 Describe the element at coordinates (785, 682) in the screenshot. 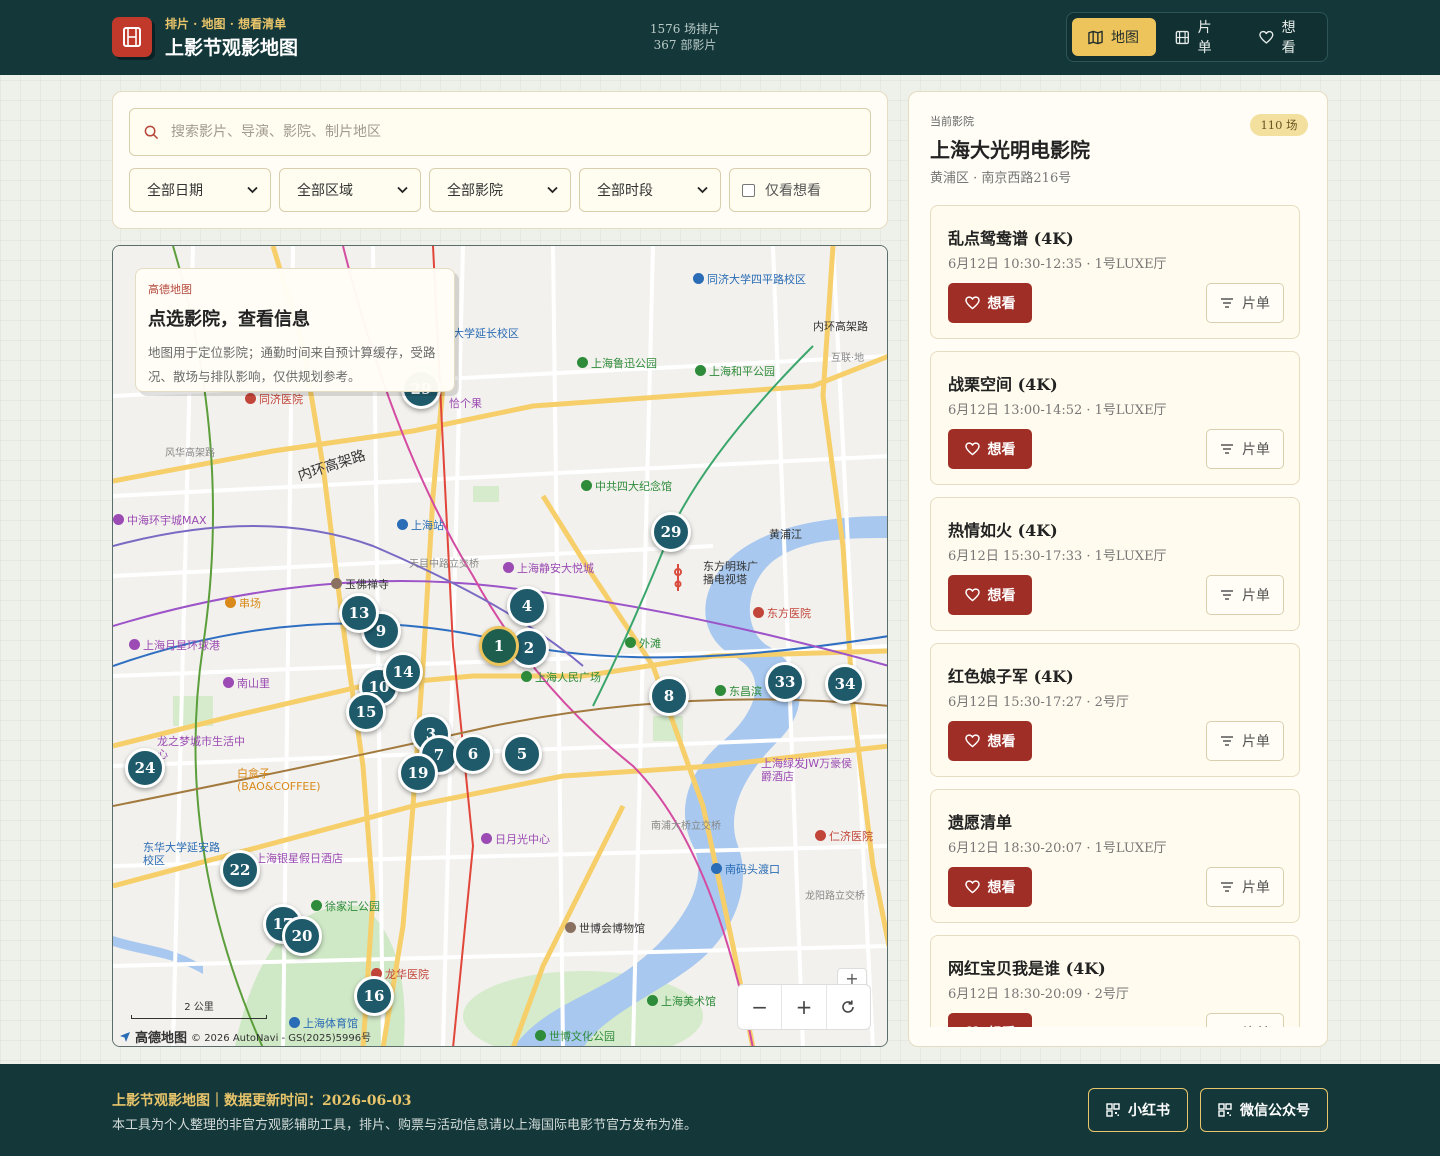

I see `cinema-marker: 33` at that location.